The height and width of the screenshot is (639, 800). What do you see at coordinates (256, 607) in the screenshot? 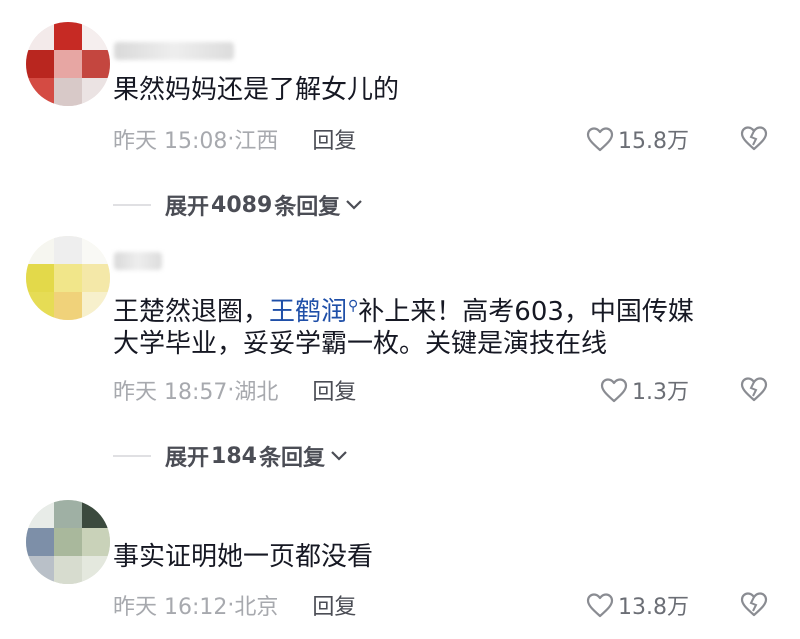
I see `comment-location: 北京` at bounding box center [256, 607].